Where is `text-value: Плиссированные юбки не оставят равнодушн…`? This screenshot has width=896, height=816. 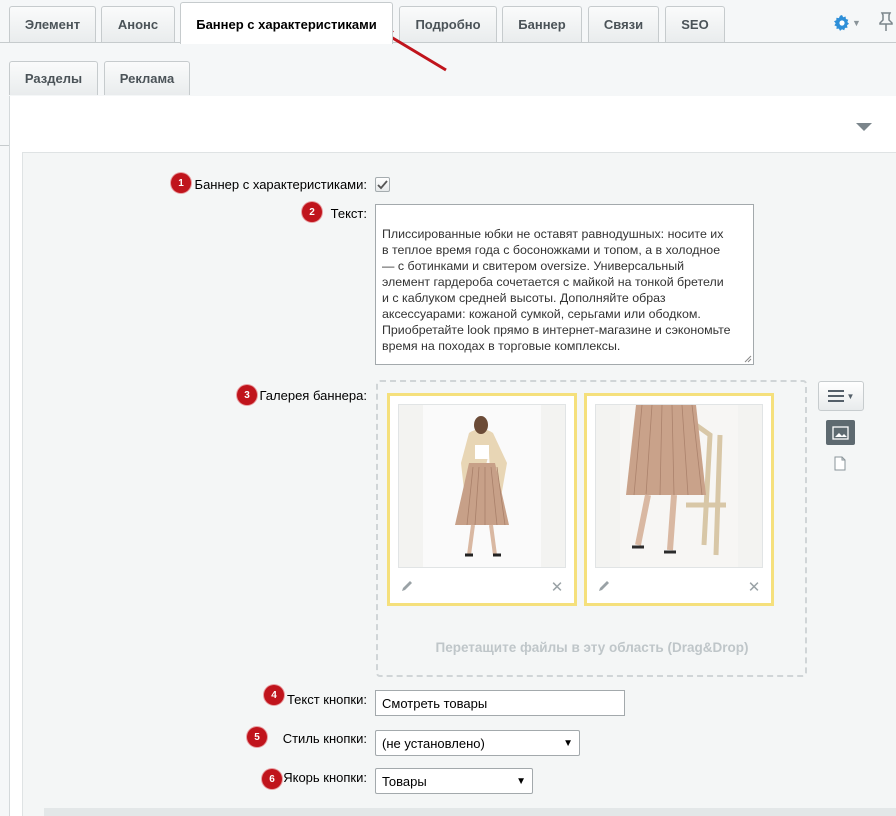 text-value: Плиссированные юбки не оставят равнодушн… is located at coordinates (556, 290).